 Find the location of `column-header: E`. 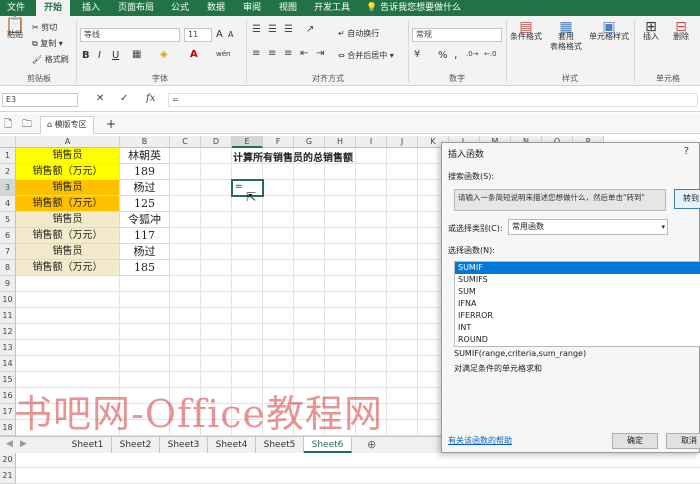

column-header: E is located at coordinates (247, 142).